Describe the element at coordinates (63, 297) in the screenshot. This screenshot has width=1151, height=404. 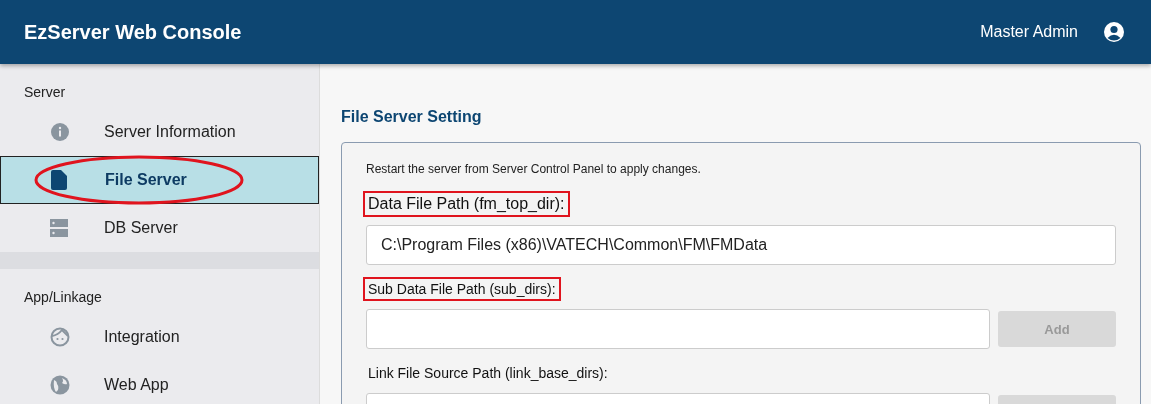
I see `group-label: App/Linkage` at that location.